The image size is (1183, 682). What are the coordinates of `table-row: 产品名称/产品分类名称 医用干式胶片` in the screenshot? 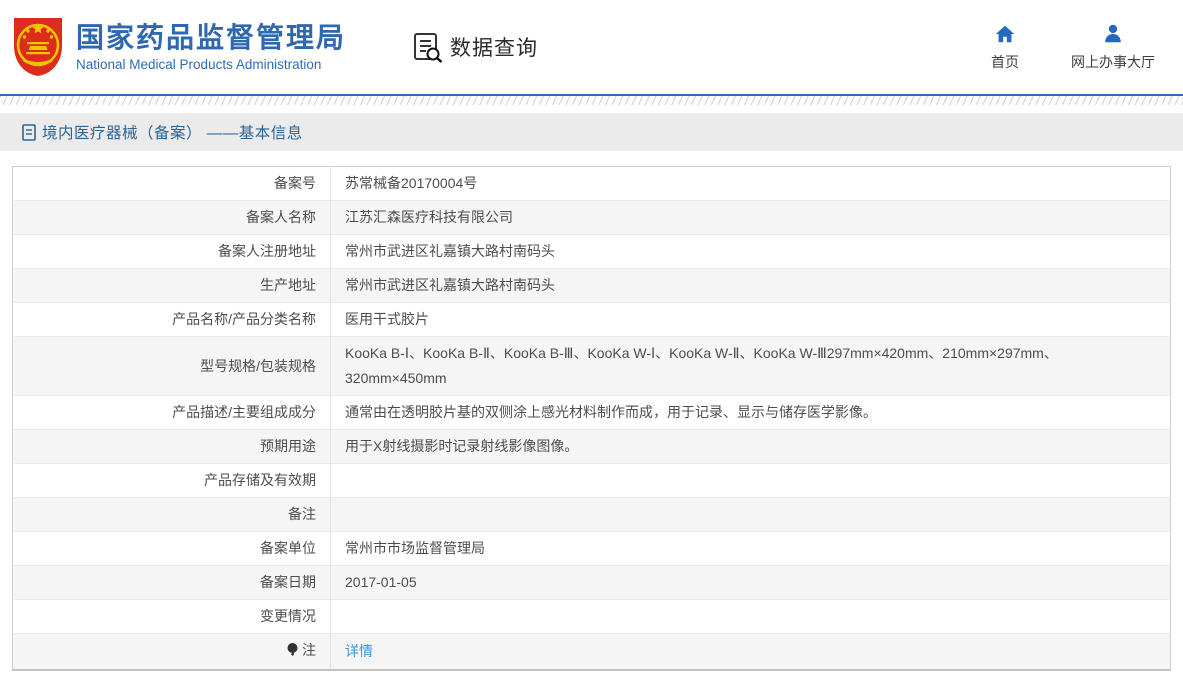 It's located at (591, 319).